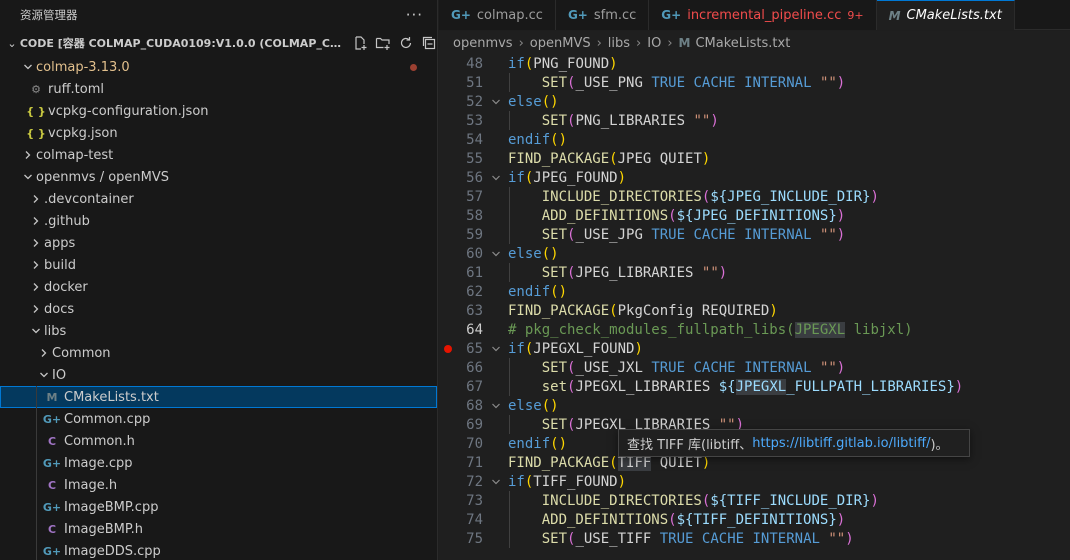 This screenshot has width=1070, height=560. I want to click on more-actions-icon: ···, so click(414, 15).